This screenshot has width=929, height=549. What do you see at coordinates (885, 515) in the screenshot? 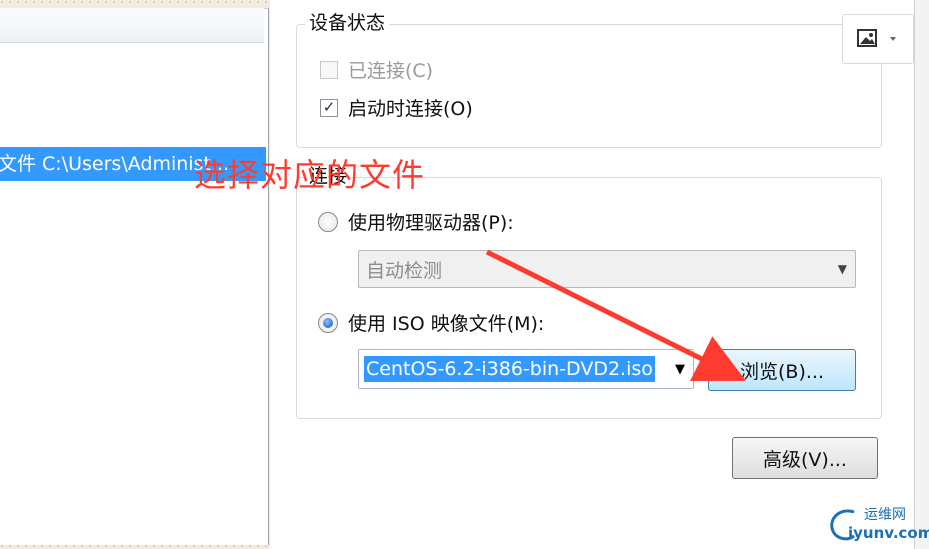
I see `watermark-line1: 运维网` at bounding box center [885, 515].